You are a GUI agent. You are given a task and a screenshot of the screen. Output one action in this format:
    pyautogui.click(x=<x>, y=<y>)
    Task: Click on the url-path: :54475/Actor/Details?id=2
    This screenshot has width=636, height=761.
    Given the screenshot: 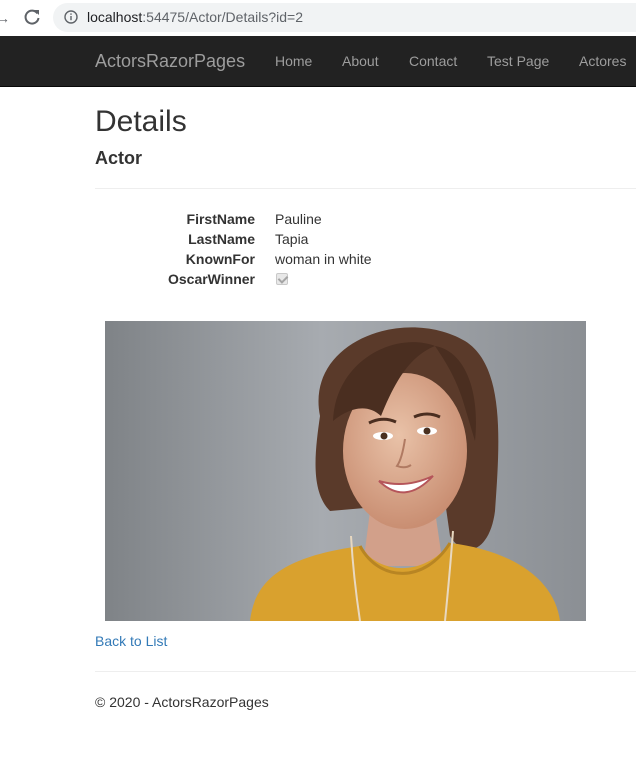 What is the action you would take?
    pyautogui.click(x=222, y=17)
    